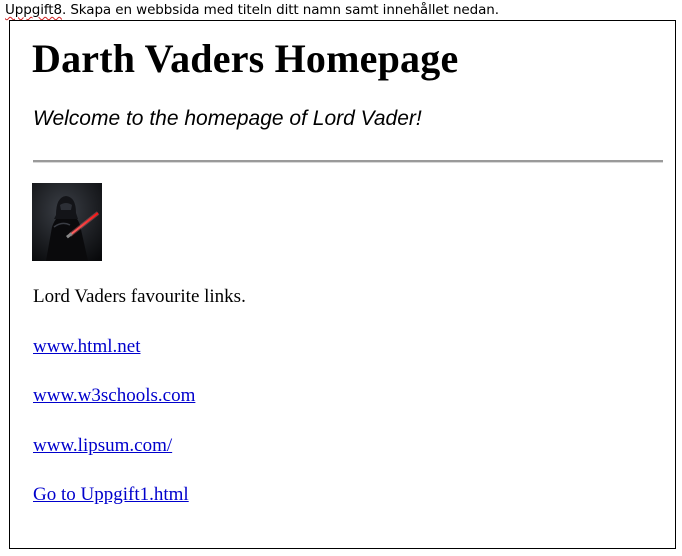  Describe the element at coordinates (114, 396) in the screenshot. I see `link-w3schools: www.w3schools.com` at that location.